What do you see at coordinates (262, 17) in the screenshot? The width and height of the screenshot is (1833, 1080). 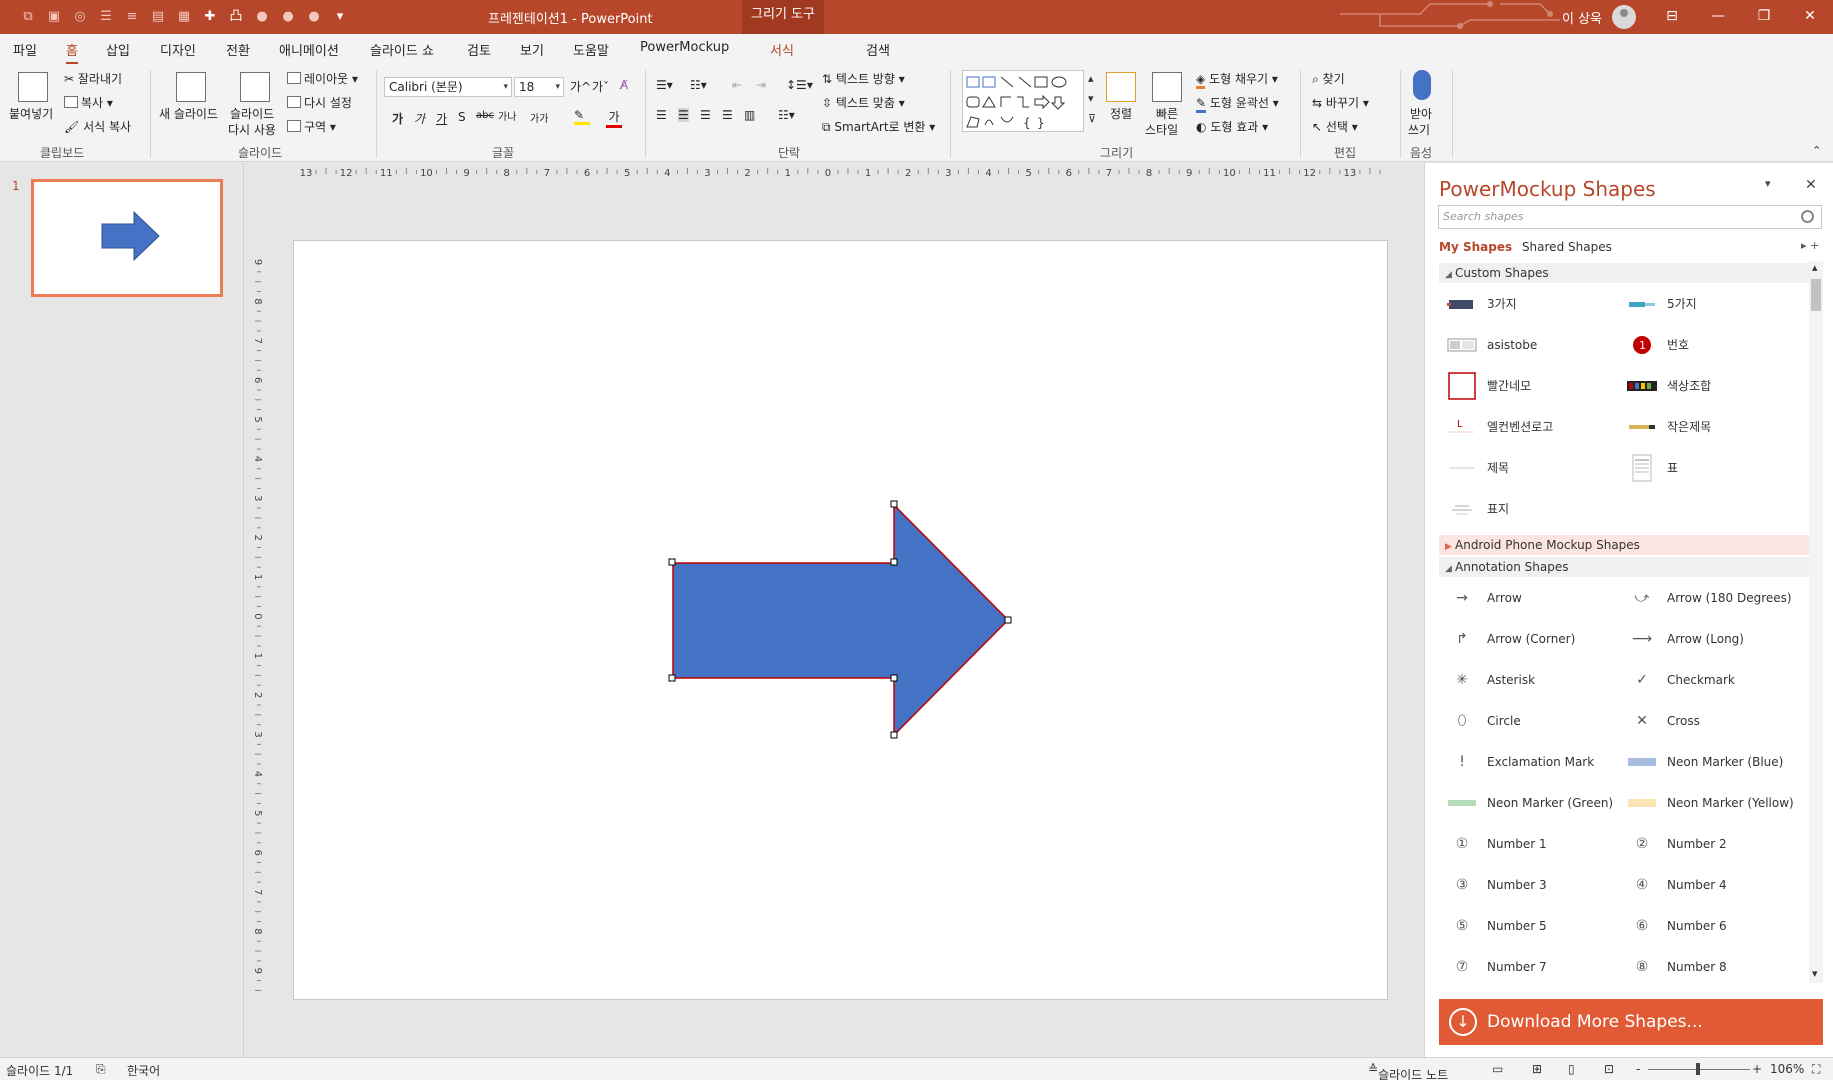 I see `record-icon: ●` at bounding box center [262, 17].